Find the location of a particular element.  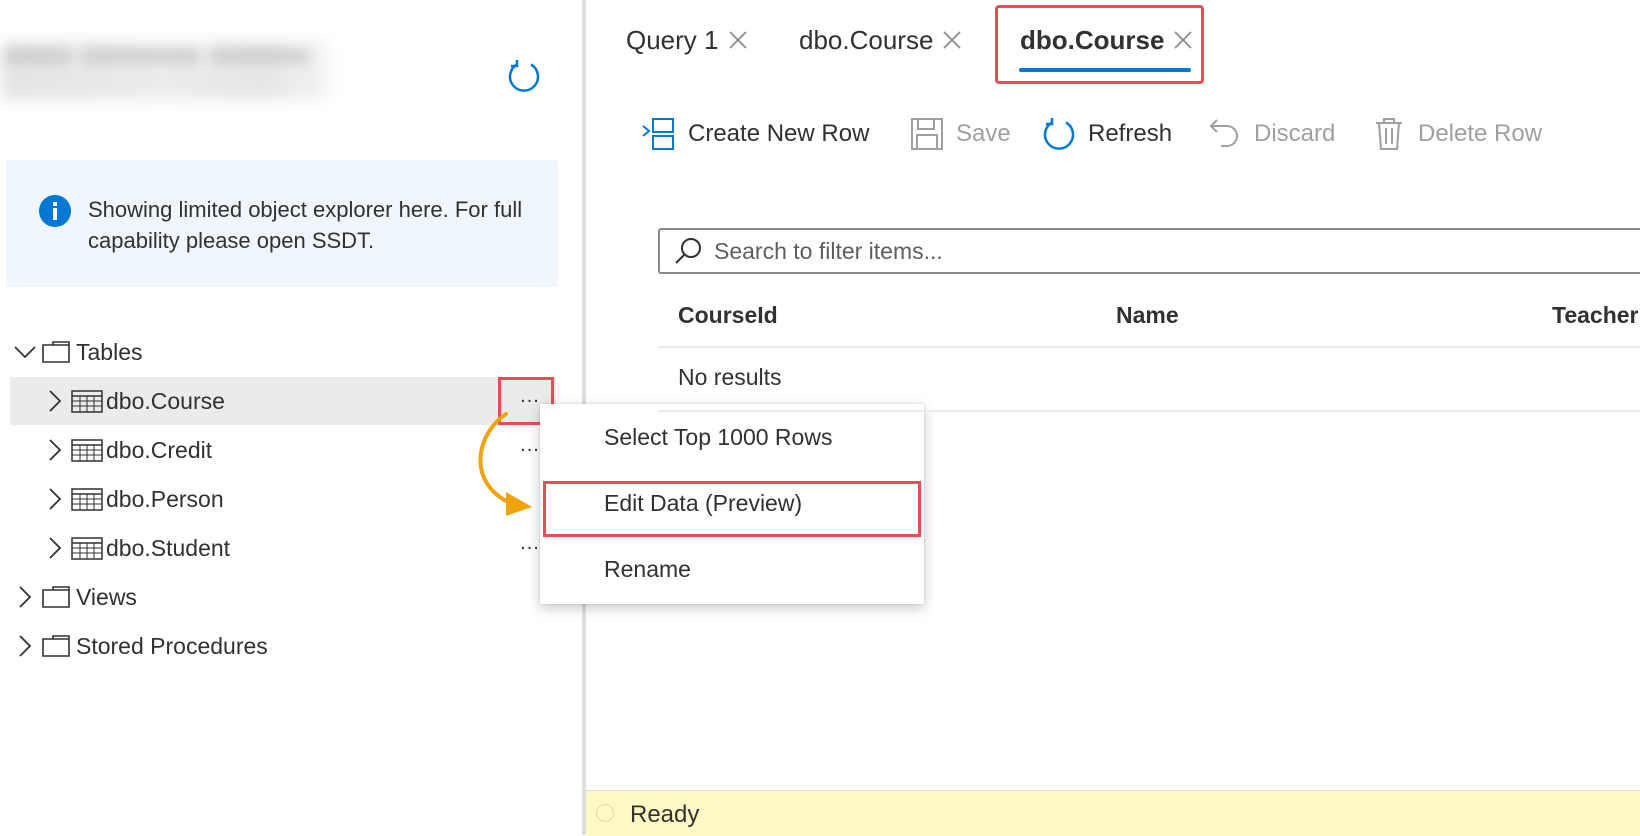

tree-item-label: dbo.Student is located at coordinates (168, 547).